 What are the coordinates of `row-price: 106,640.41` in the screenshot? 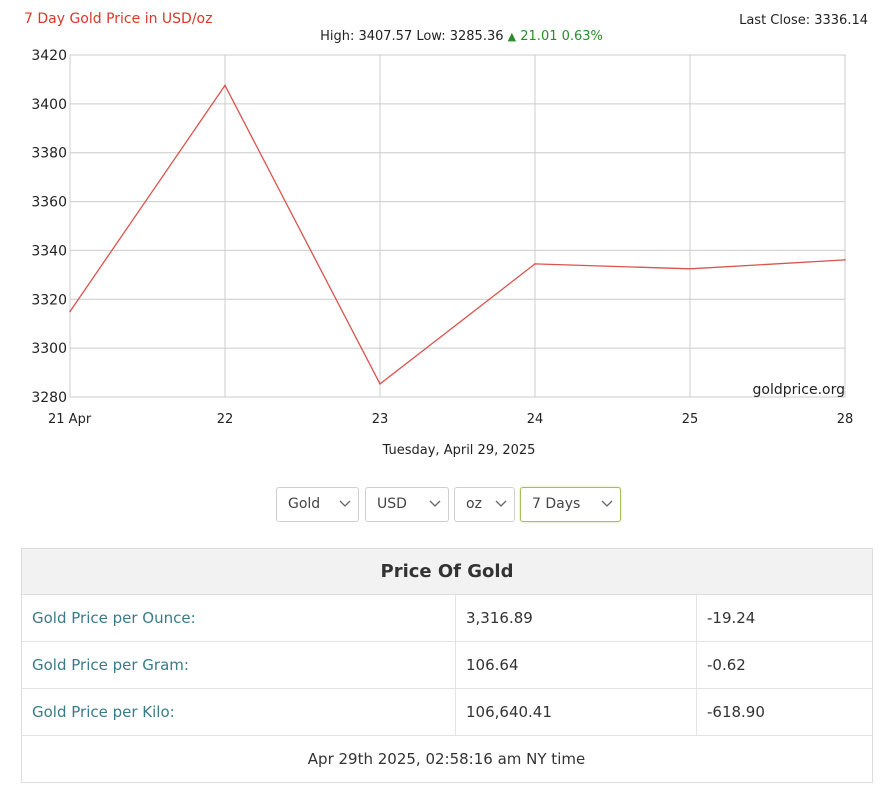 It's located at (576, 712).